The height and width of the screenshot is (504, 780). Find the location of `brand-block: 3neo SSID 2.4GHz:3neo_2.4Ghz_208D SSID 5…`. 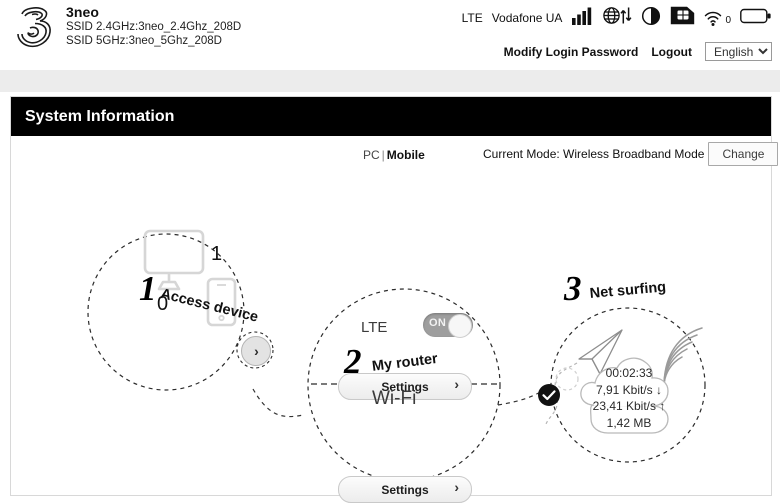

brand-block: 3neo SSID 2.4GHz:3neo_2.4Ghz_208D SSID 5… is located at coordinates (153, 26).